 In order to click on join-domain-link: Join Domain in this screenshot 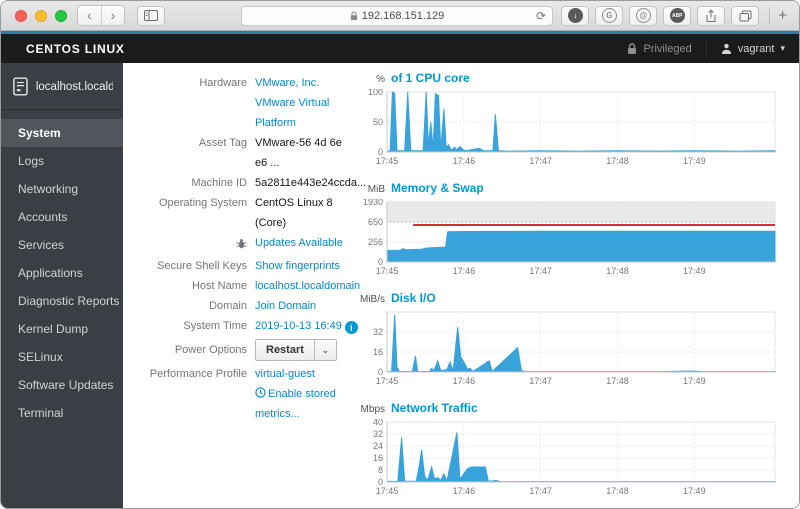, I will do `click(285, 306)`.